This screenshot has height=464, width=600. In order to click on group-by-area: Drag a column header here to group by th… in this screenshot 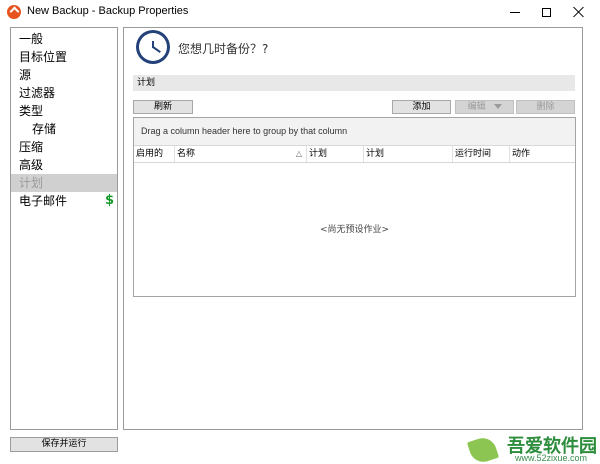, I will do `click(354, 132)`.